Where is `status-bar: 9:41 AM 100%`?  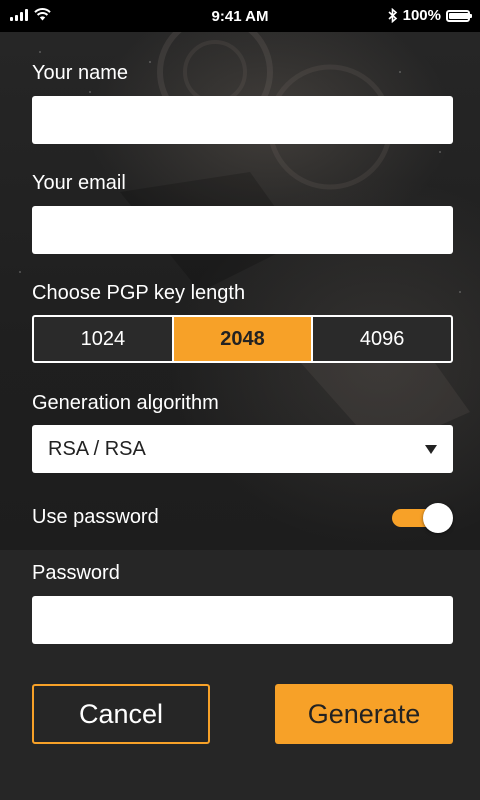 status-bar: 9:41 AM 100% is located at coordinates (240, 16).